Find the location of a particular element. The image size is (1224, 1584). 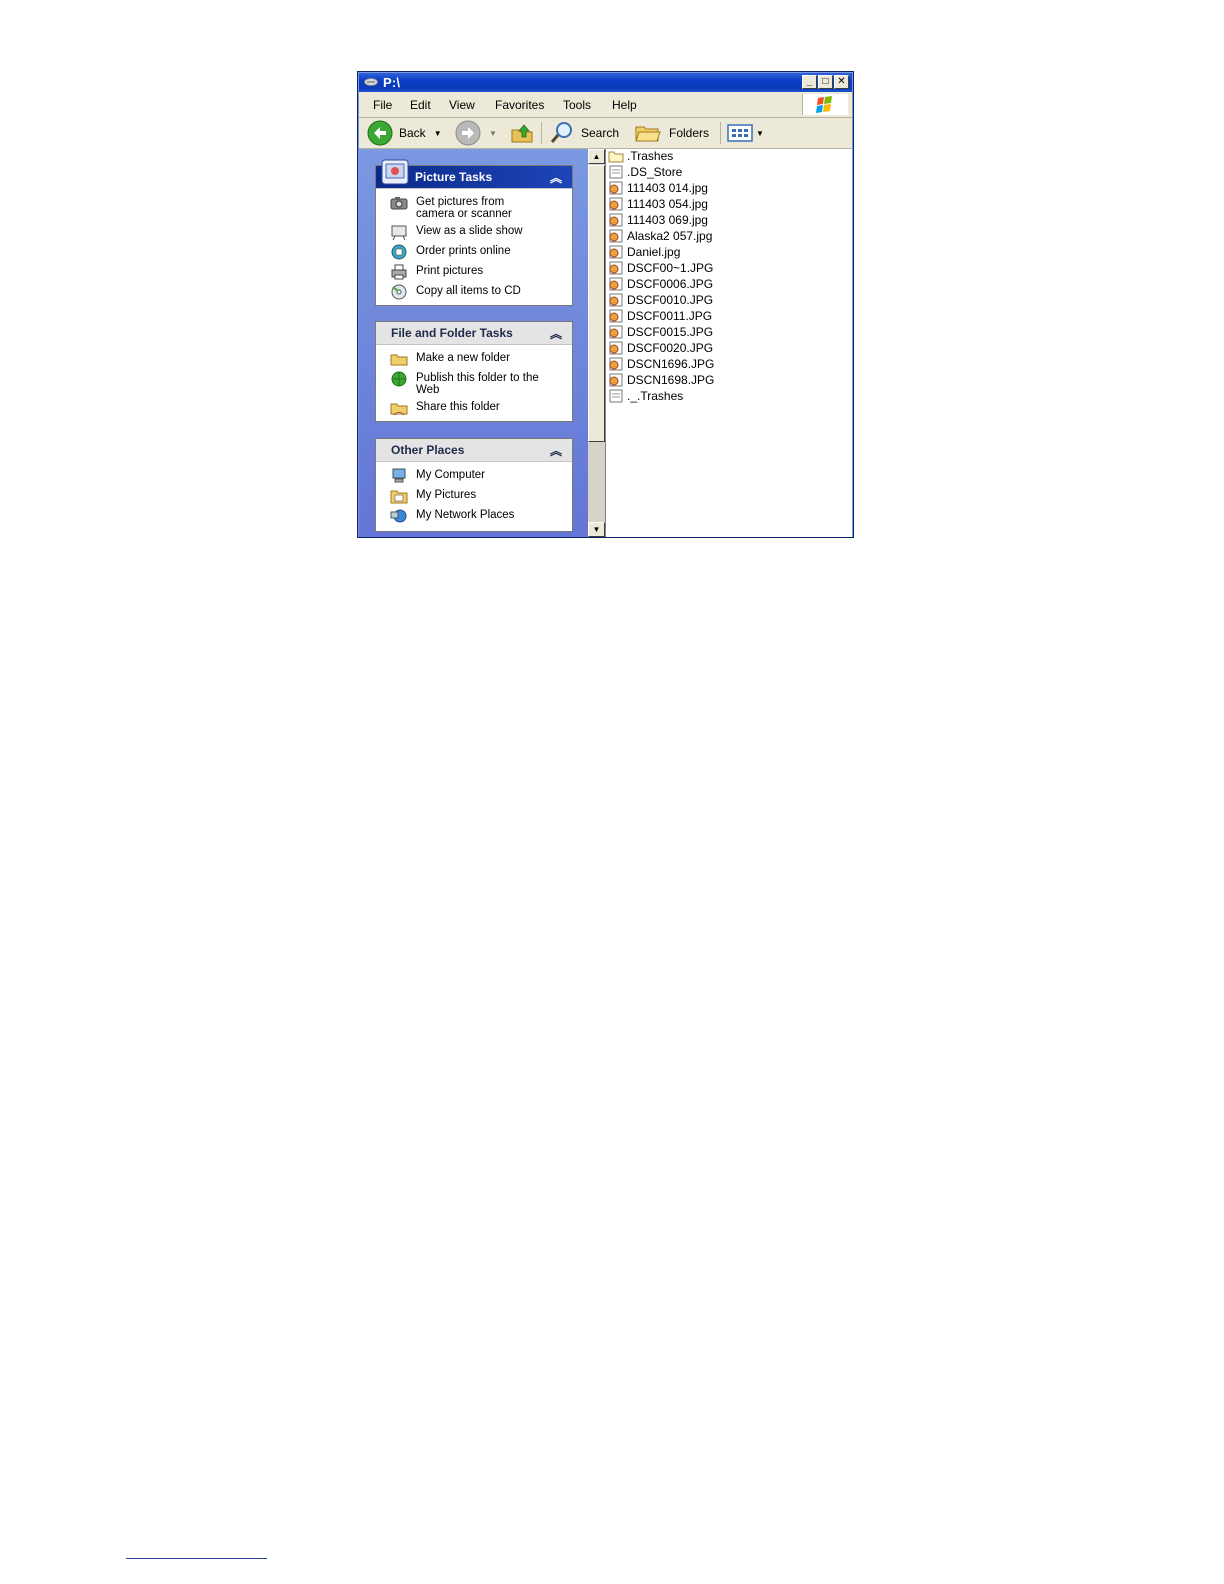

menu-favorites: Favorites is located at coordinates (519, 105).